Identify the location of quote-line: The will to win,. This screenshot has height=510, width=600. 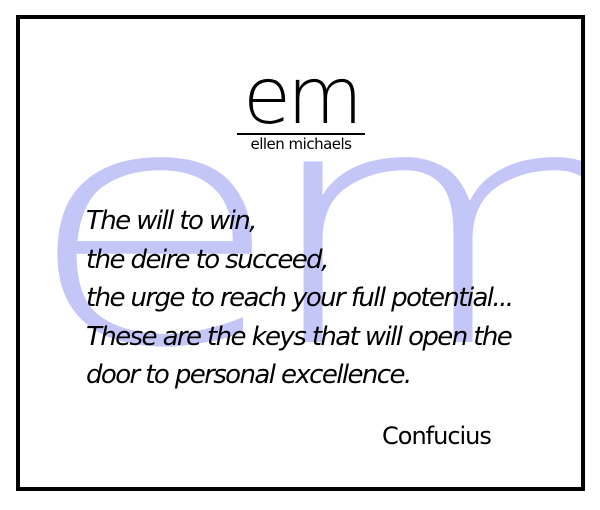
(171, 221).